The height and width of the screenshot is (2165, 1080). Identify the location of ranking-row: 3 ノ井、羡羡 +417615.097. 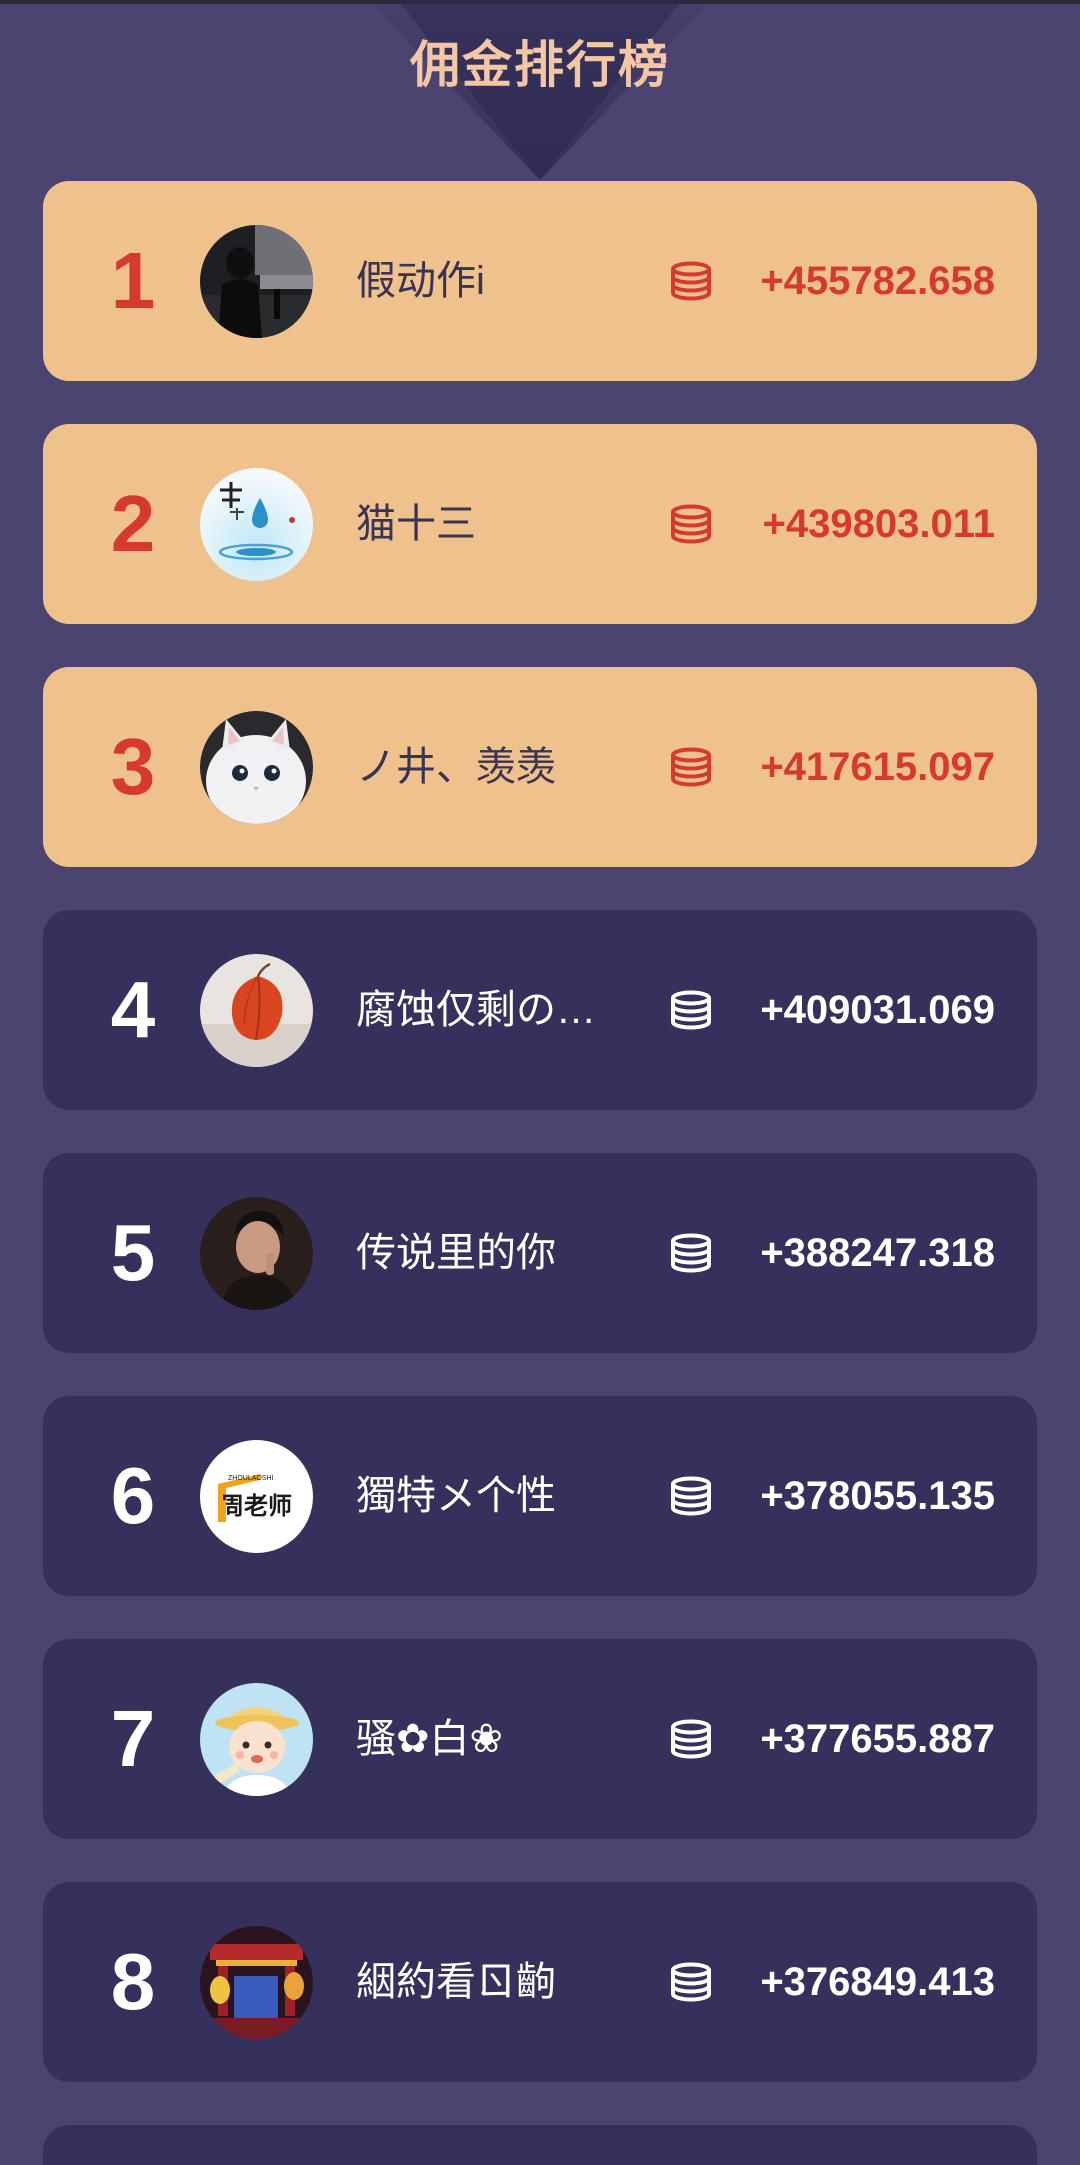
(540, 767).